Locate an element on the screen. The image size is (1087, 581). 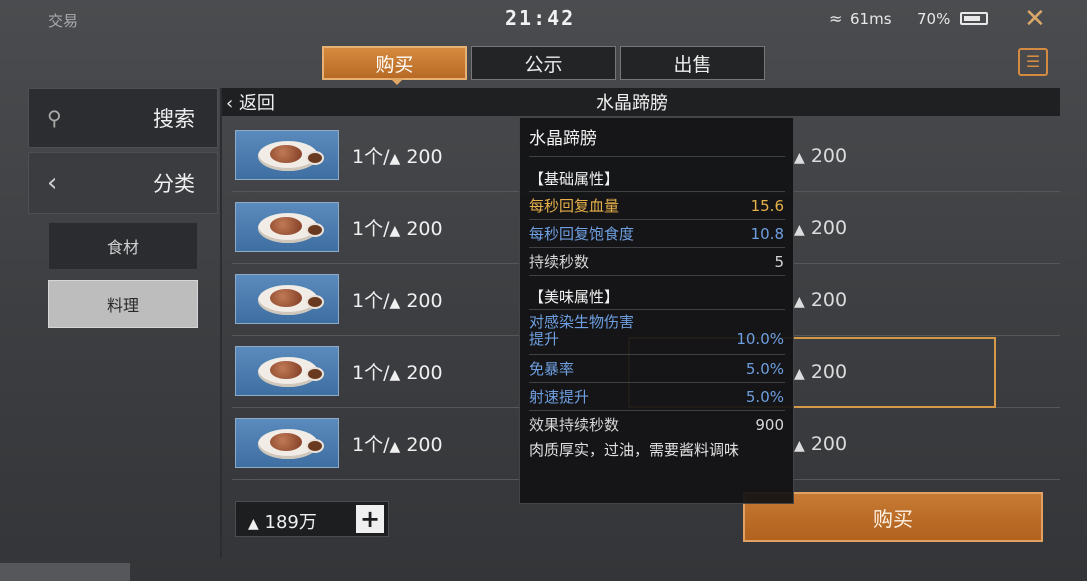
attr-row: 免暴率 5.0% is located at coordinates (656, 369).